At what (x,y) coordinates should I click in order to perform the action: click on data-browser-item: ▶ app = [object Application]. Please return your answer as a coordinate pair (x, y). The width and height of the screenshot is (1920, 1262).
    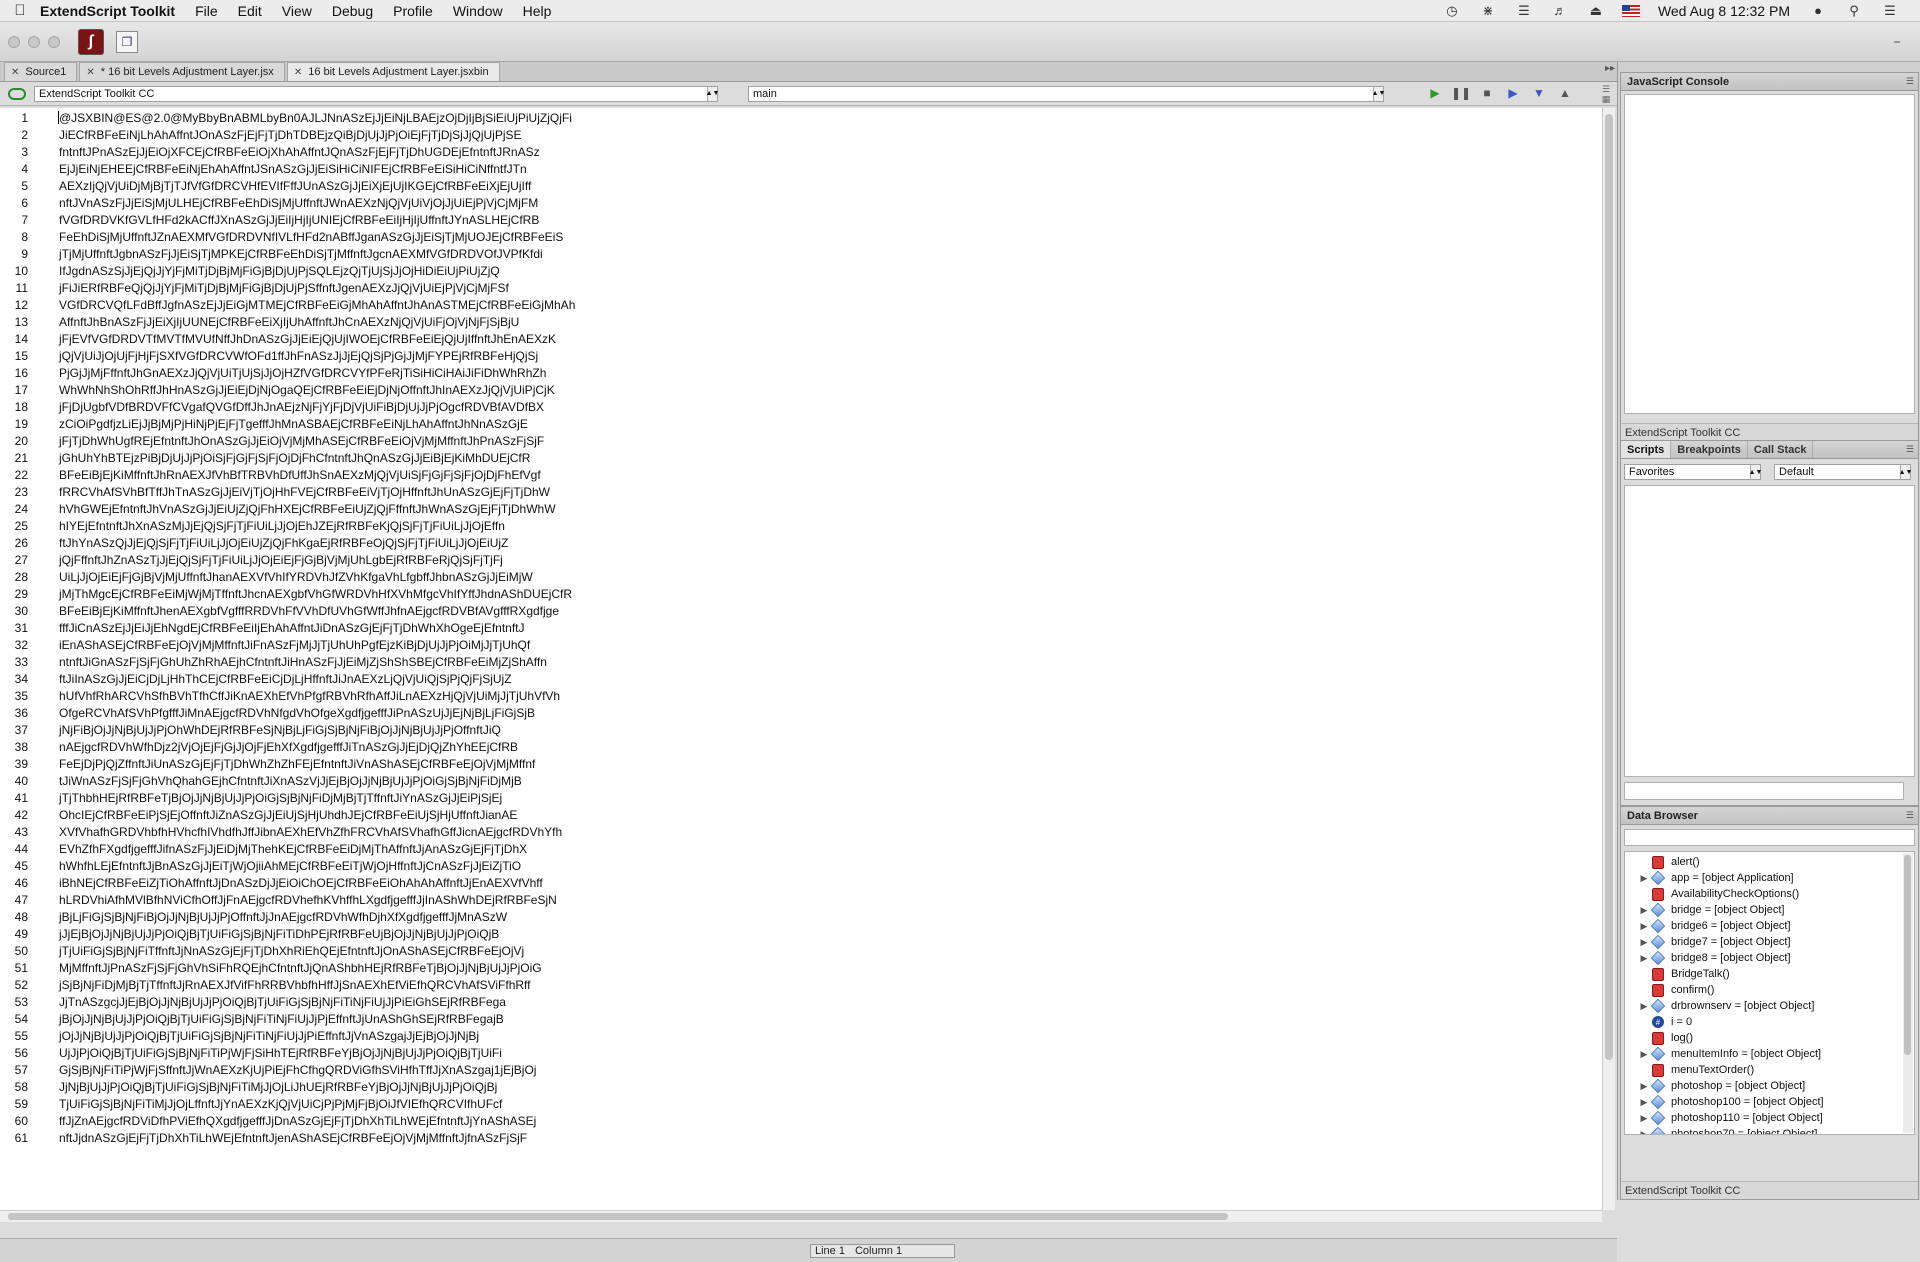
    Looking at the image, I should click on (1709, 878).